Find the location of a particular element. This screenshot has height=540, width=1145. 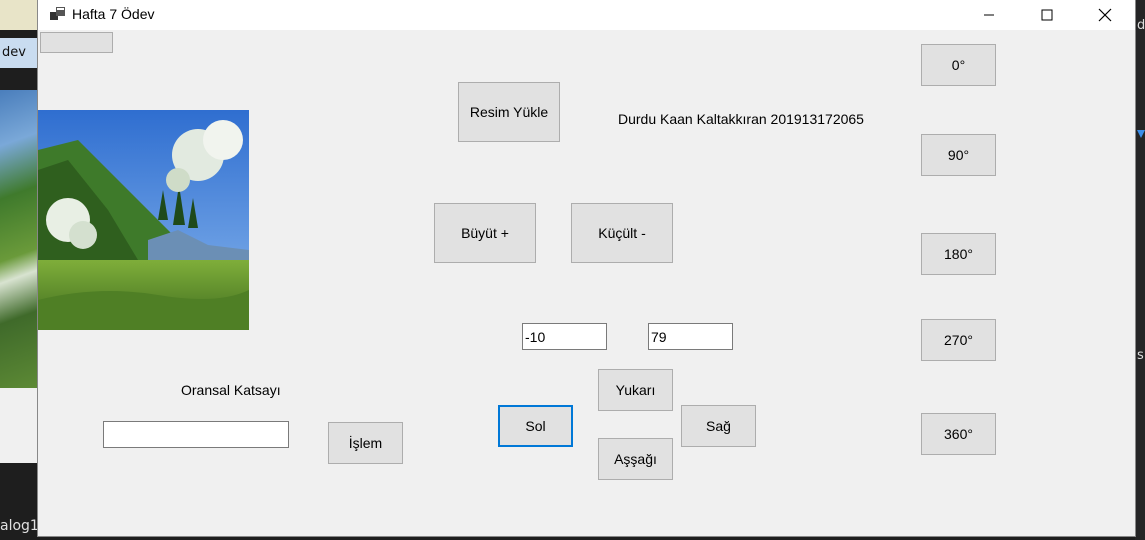

background-right-panel is located at coordinates (1140, 270).